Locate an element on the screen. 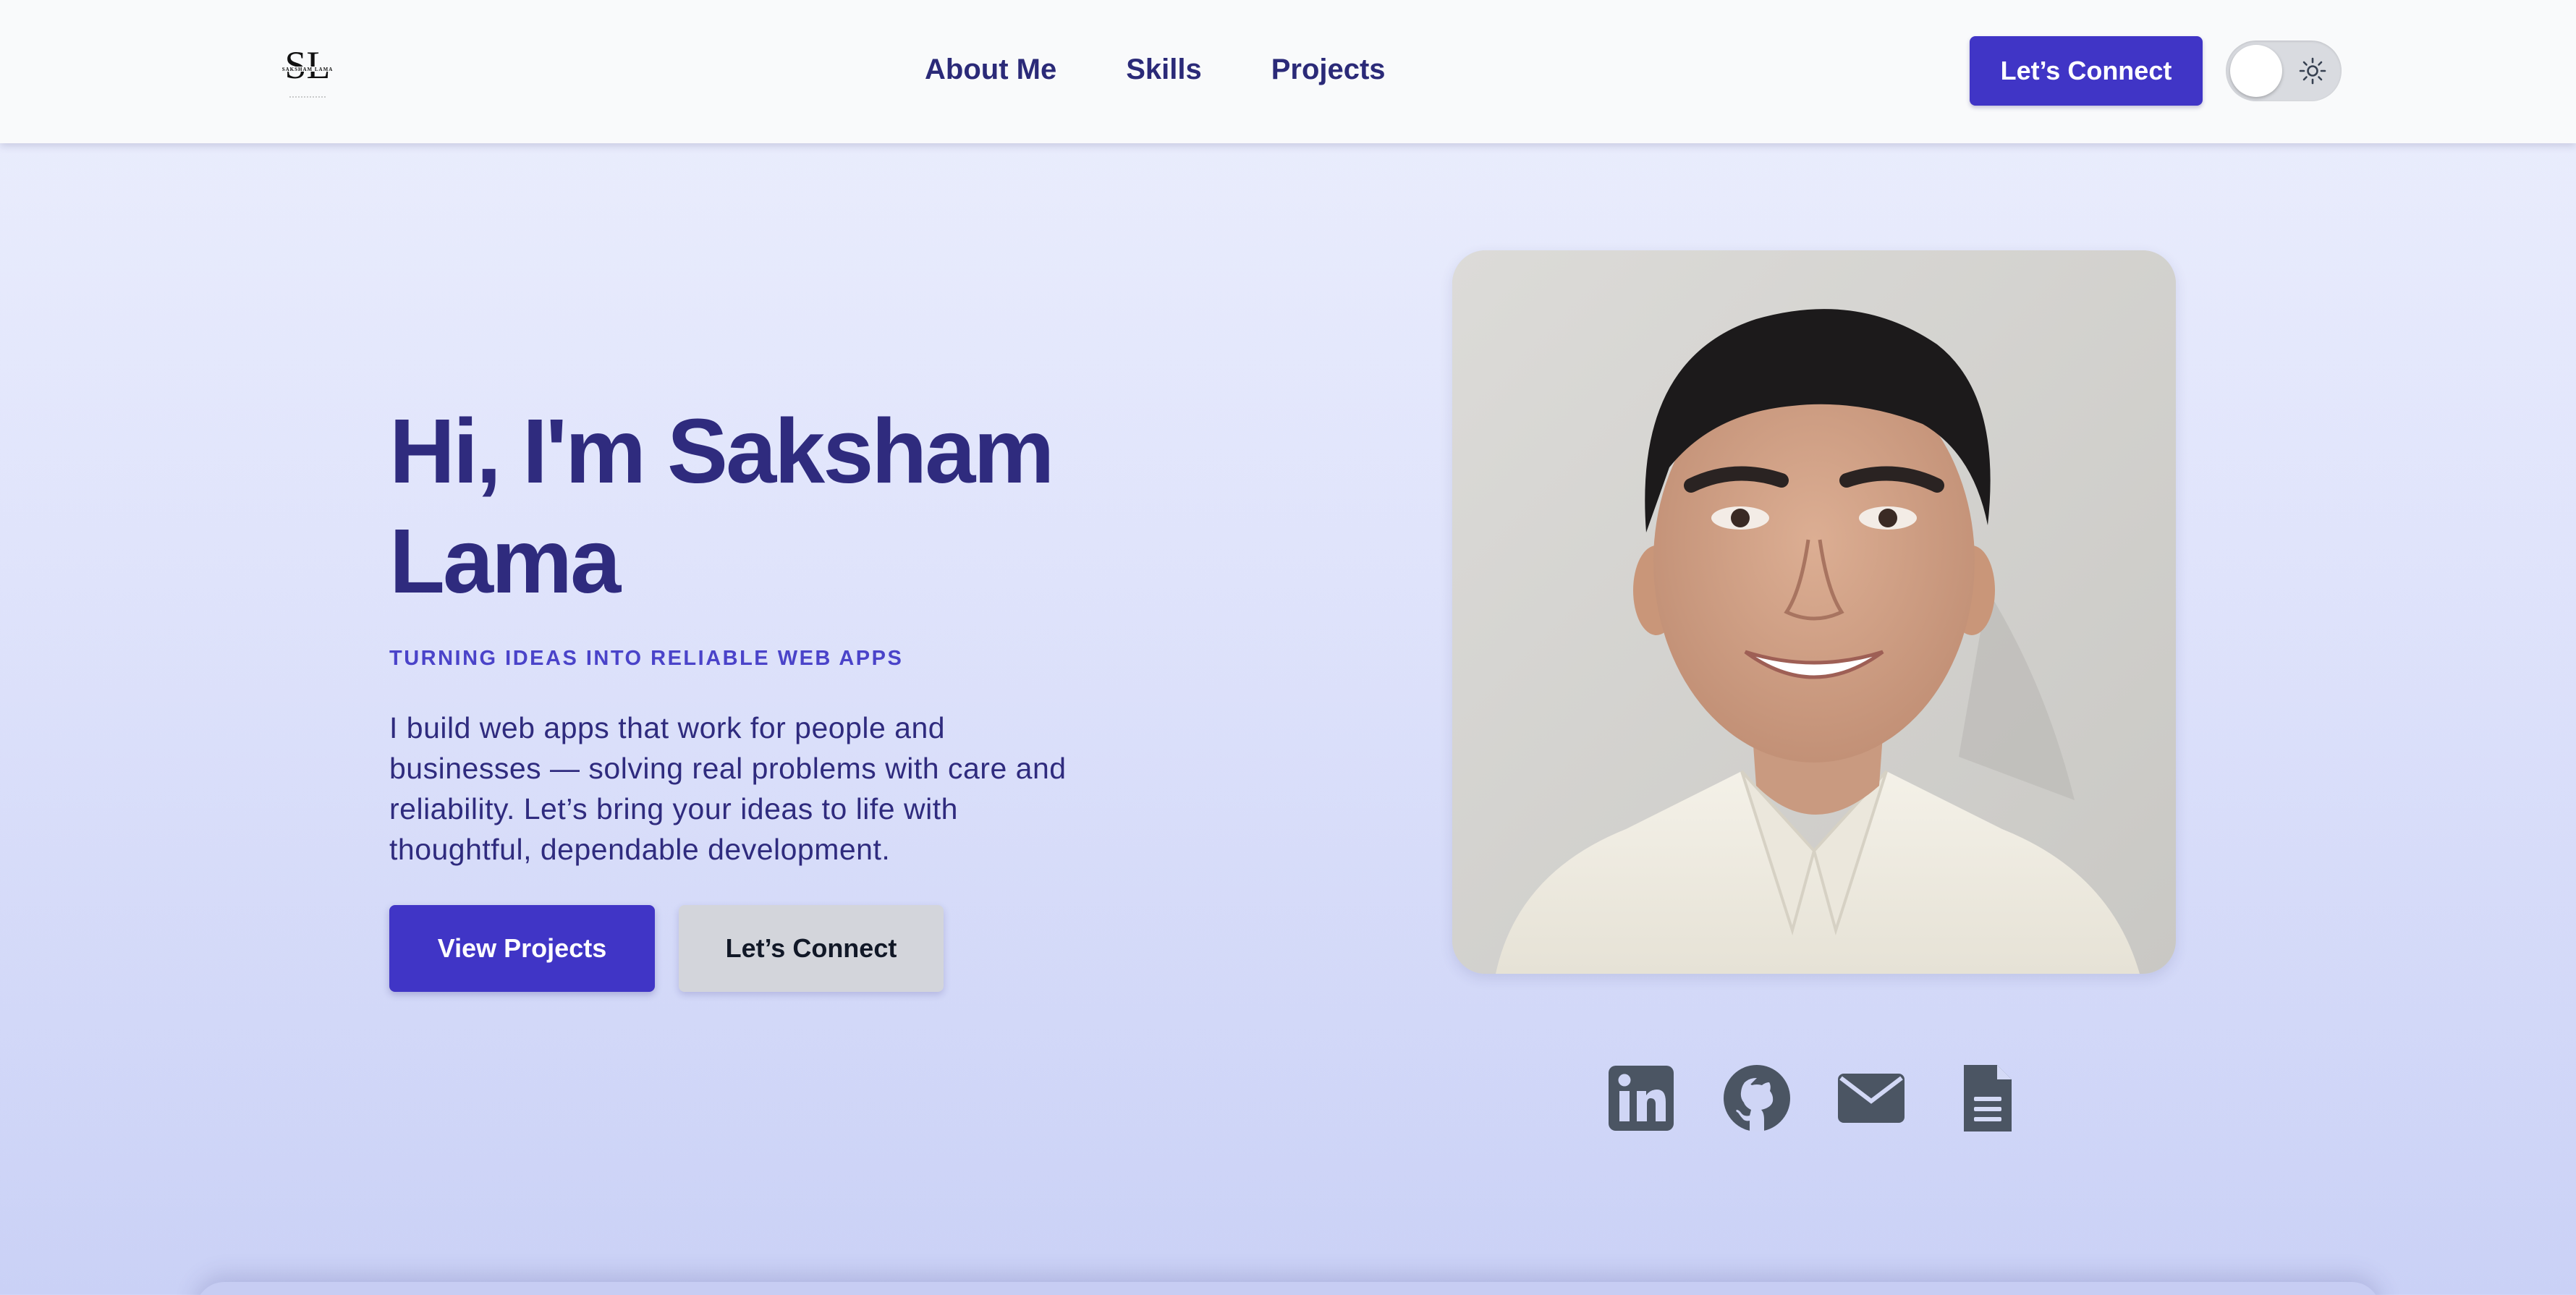 The height and width of the screenshot is (1295, 2576). linkedin-icon is located at coordinates (1641, 1098).